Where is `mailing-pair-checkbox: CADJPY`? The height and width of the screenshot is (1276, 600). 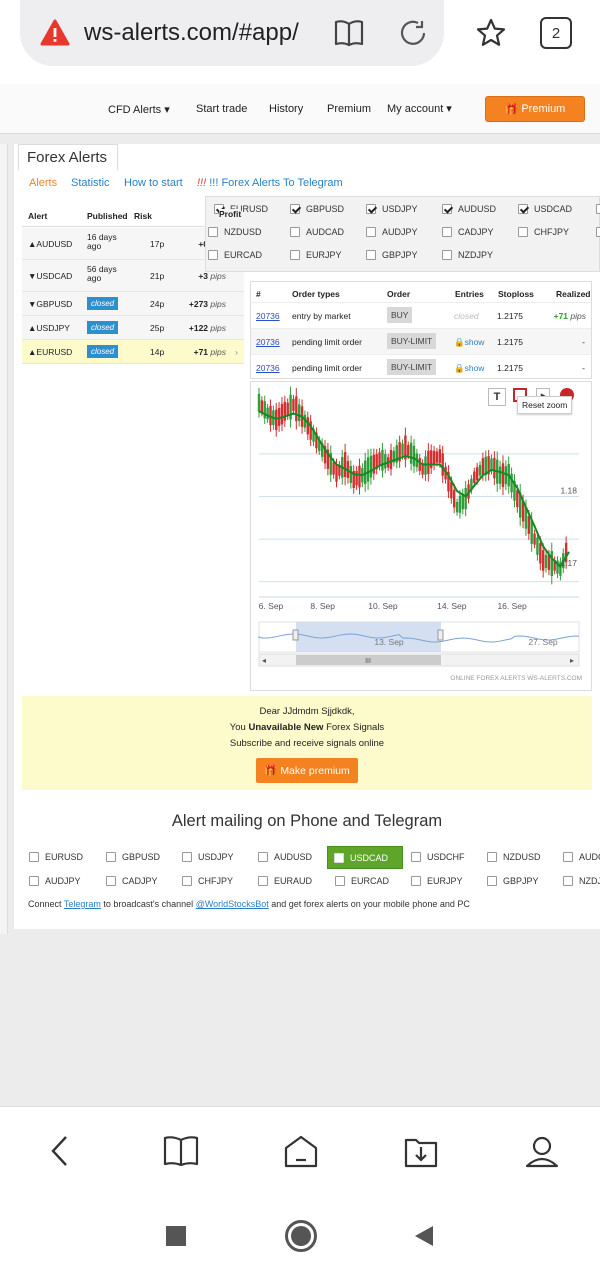
mailing-pair-checkbox: CADJPY is located at coordinates (132, 881).